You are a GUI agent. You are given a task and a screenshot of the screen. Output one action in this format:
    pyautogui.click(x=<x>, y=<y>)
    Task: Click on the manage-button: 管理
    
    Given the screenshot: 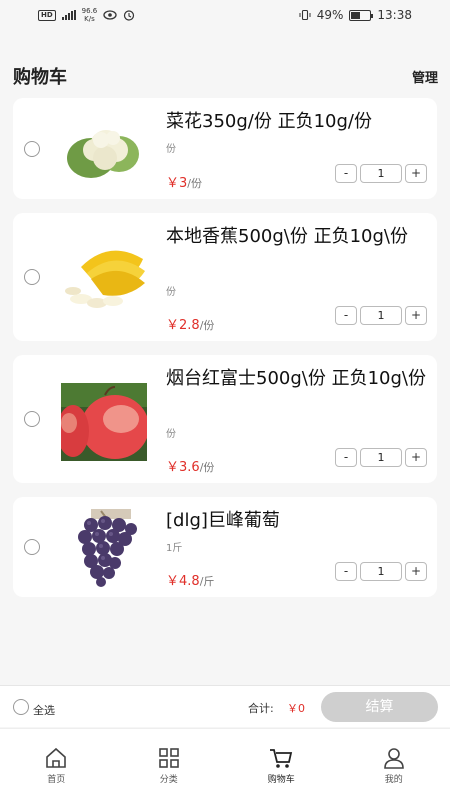 What is the action you would take?
    pyautogui.click(x=425, y=76)
    